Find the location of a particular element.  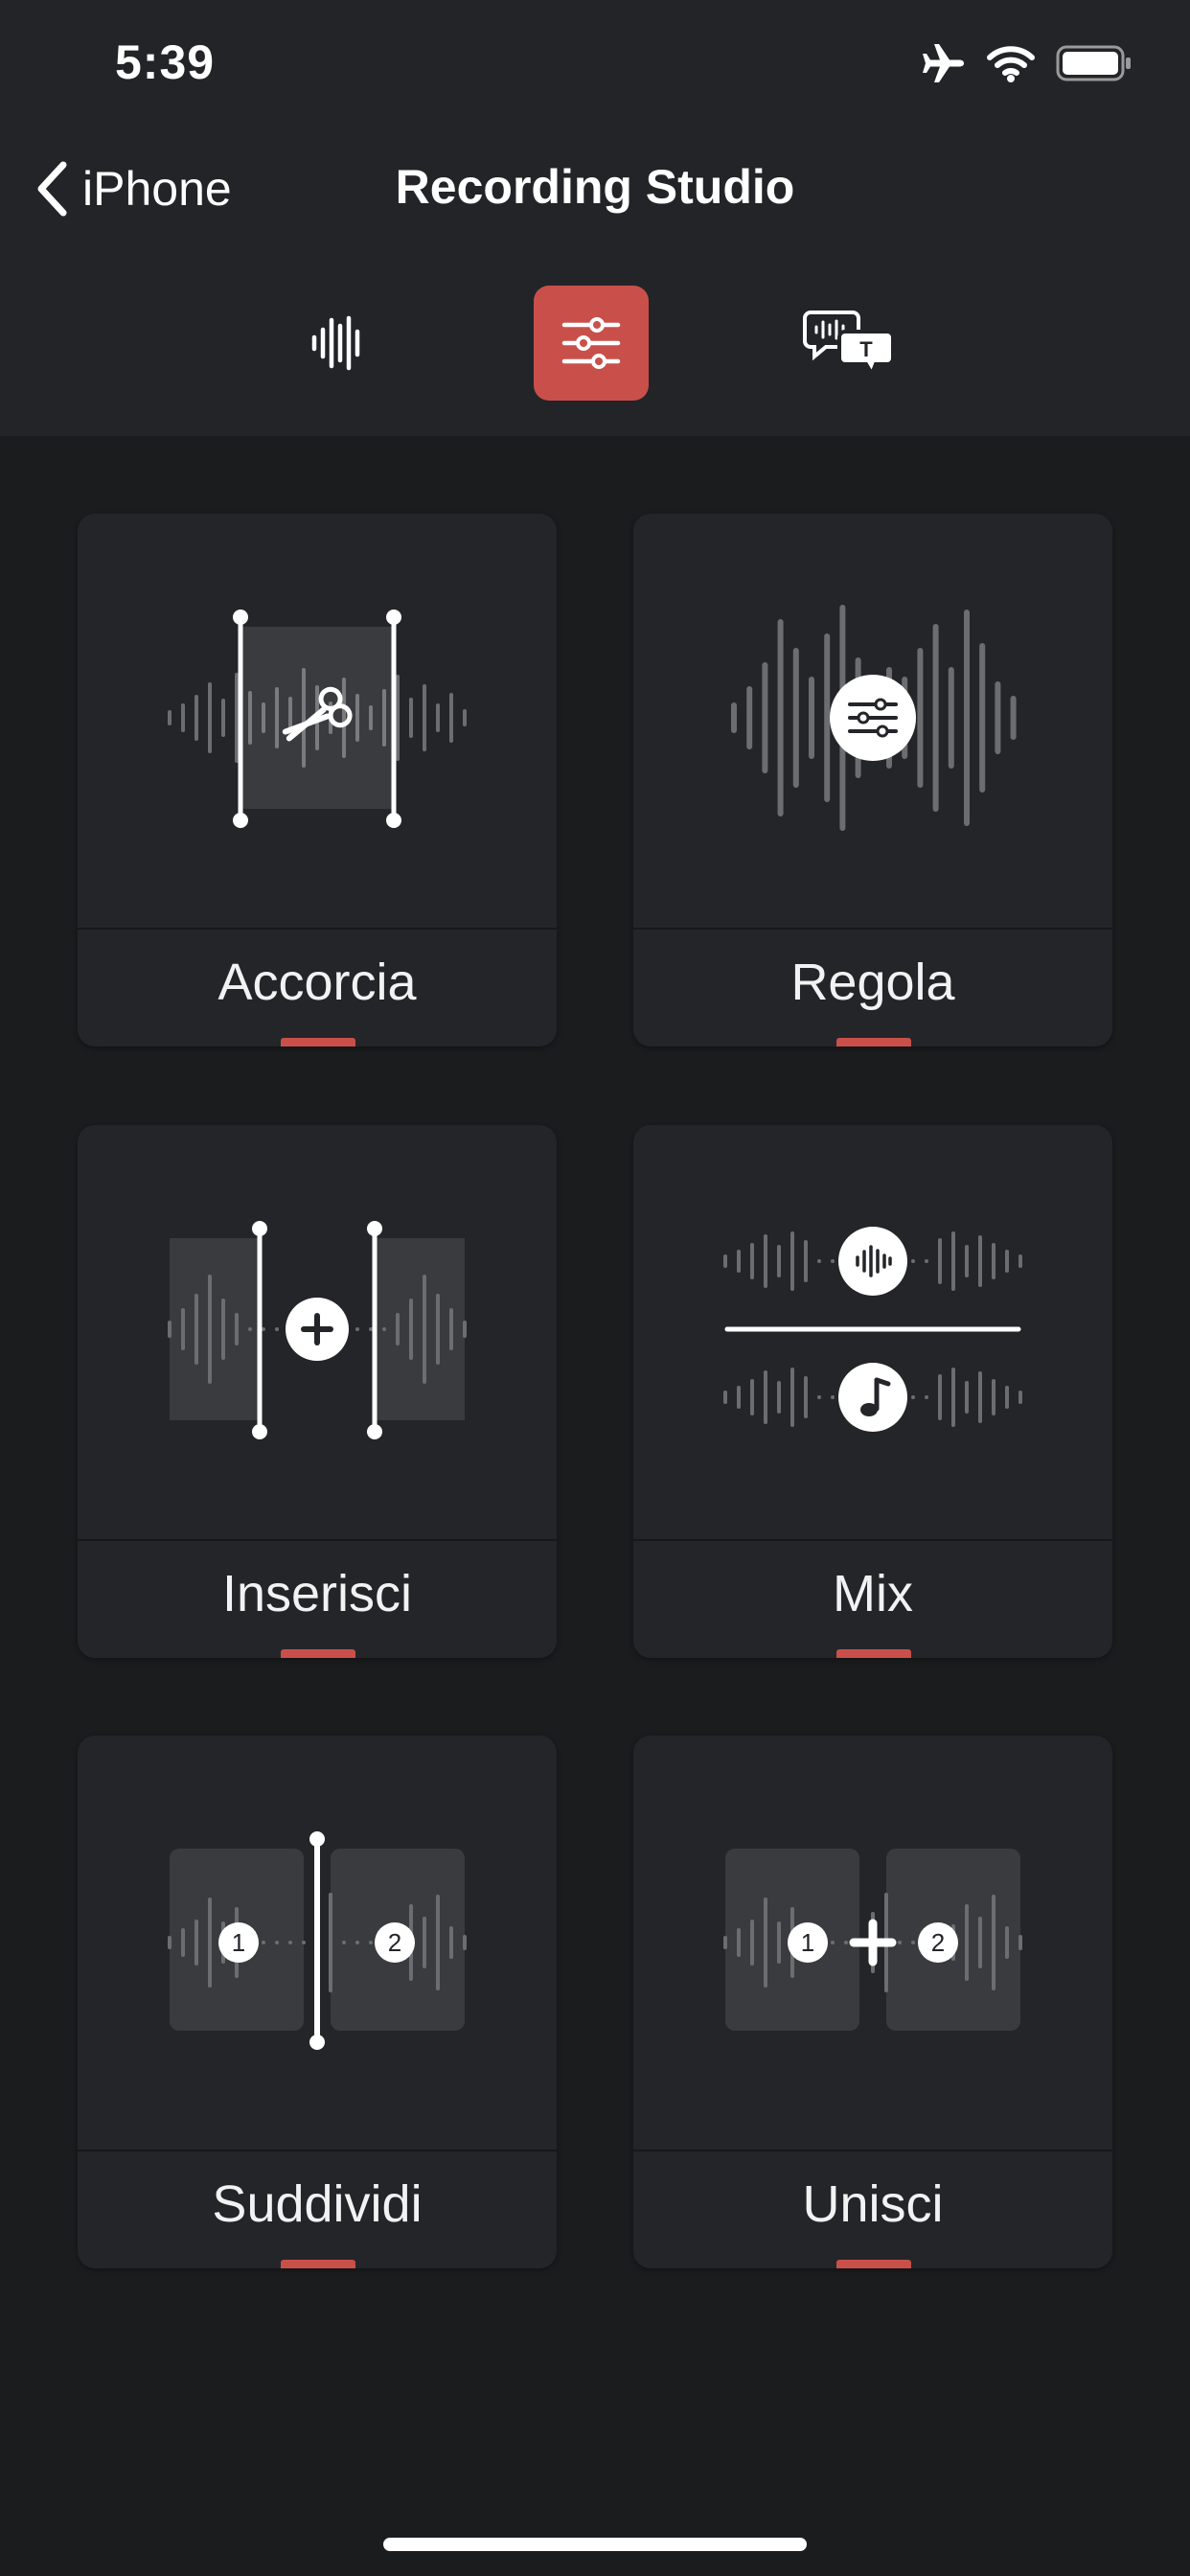

status-icons is located at coordinates (1028, 63).